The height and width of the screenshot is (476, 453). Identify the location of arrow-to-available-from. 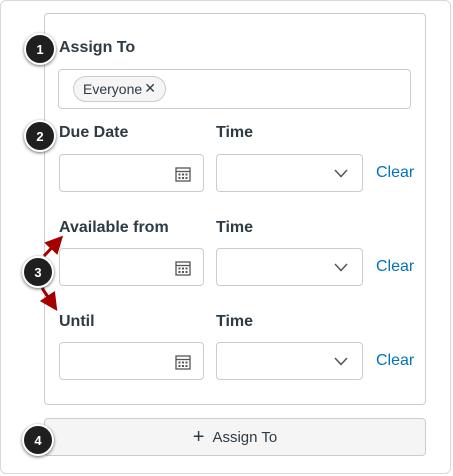
(53, 246).